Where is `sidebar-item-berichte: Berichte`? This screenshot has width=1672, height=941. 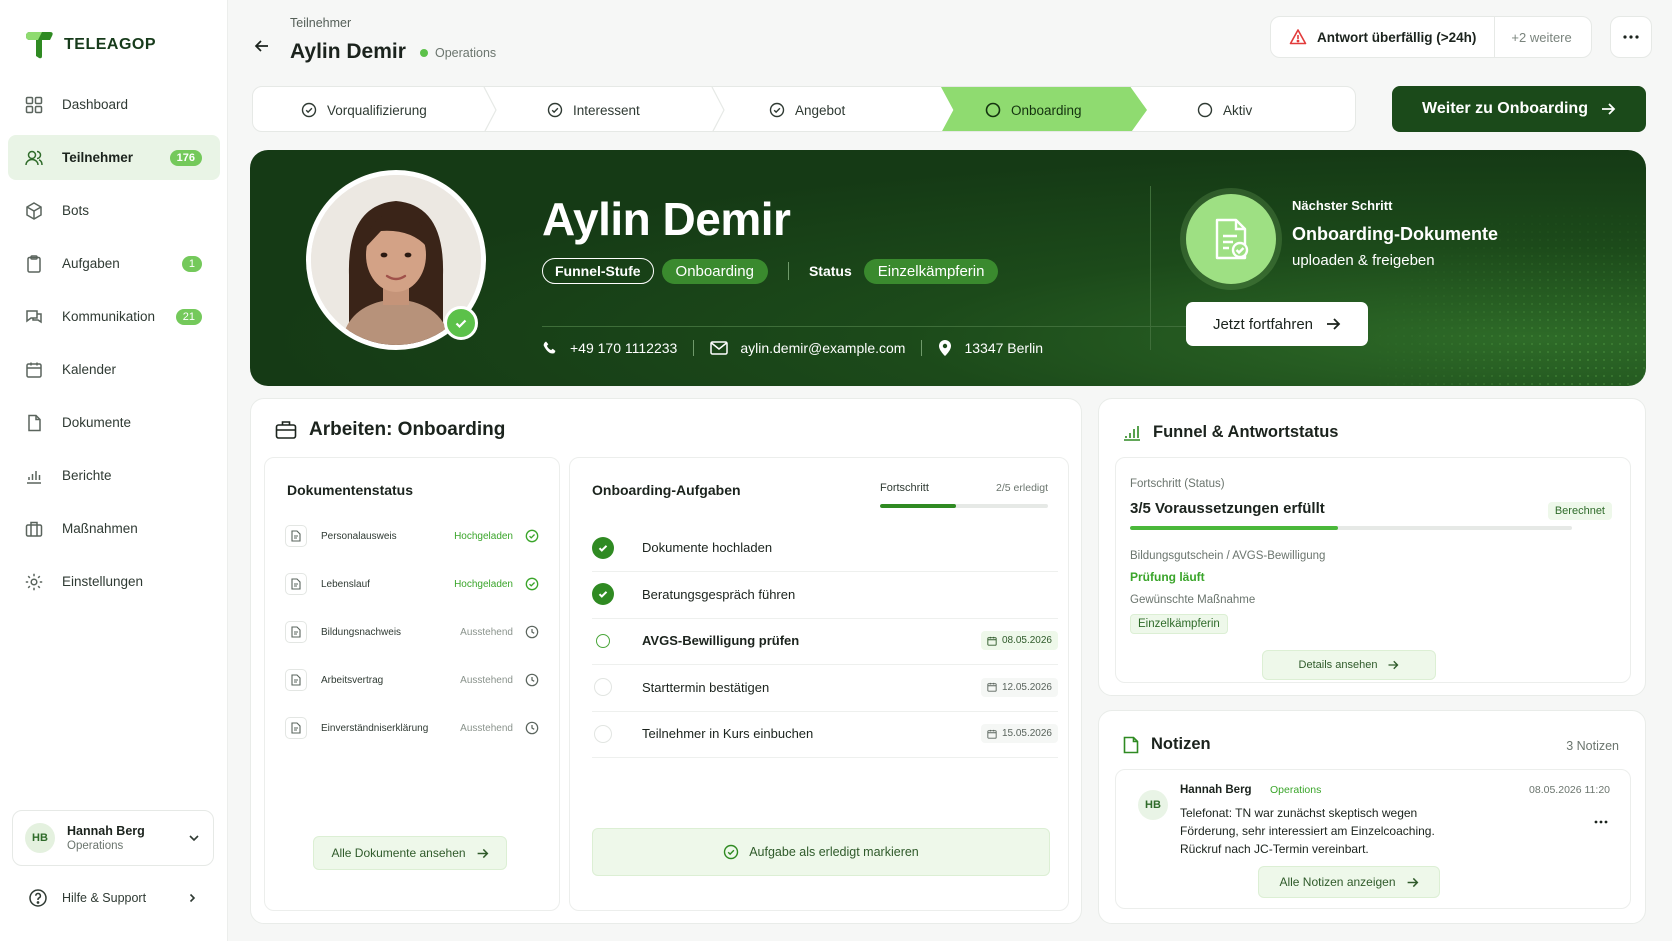 sidebar-item-berichte: Berichte is located at coordinates (114, 475).